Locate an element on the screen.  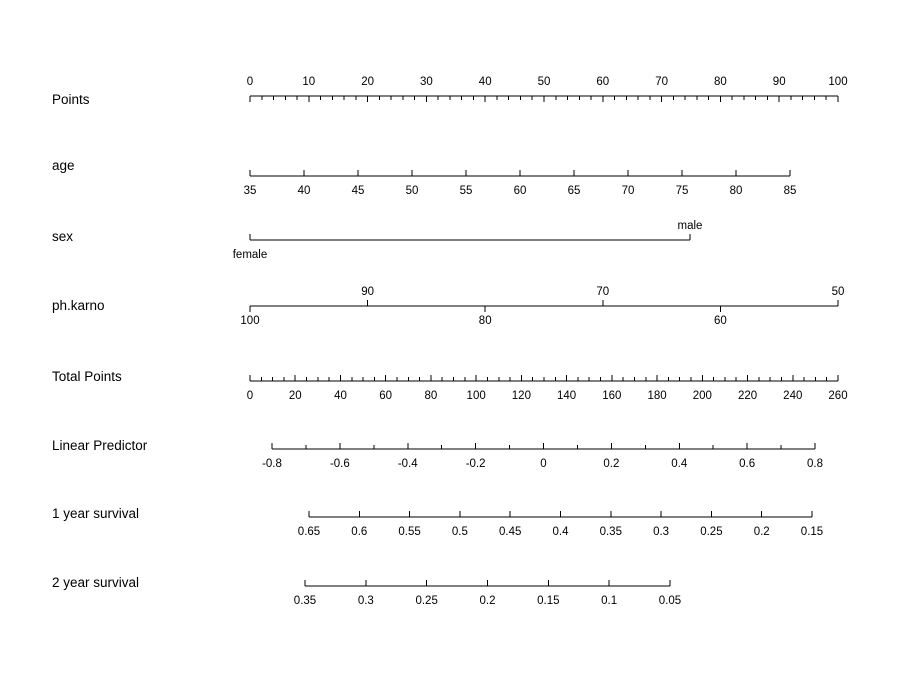
tick-label: 30 is located at coordinates (426, 82).